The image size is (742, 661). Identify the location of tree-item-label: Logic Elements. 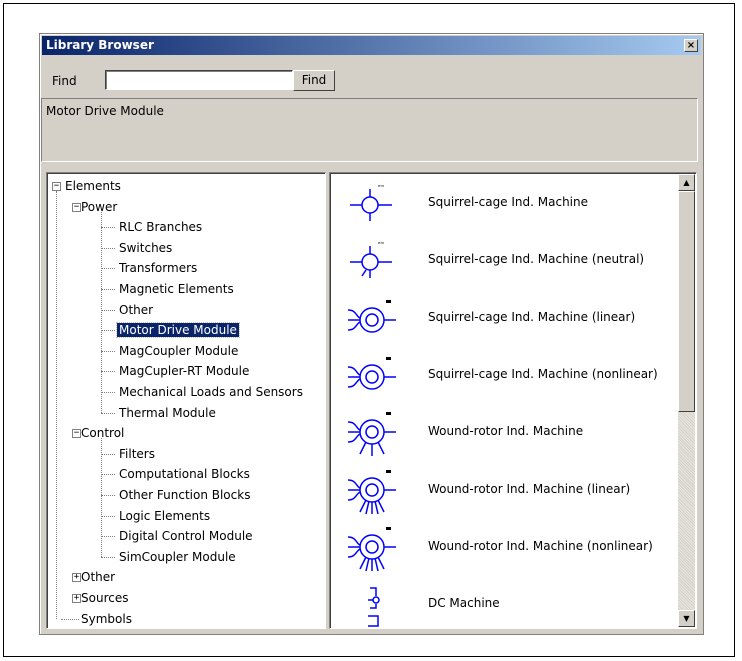
(165, 515).